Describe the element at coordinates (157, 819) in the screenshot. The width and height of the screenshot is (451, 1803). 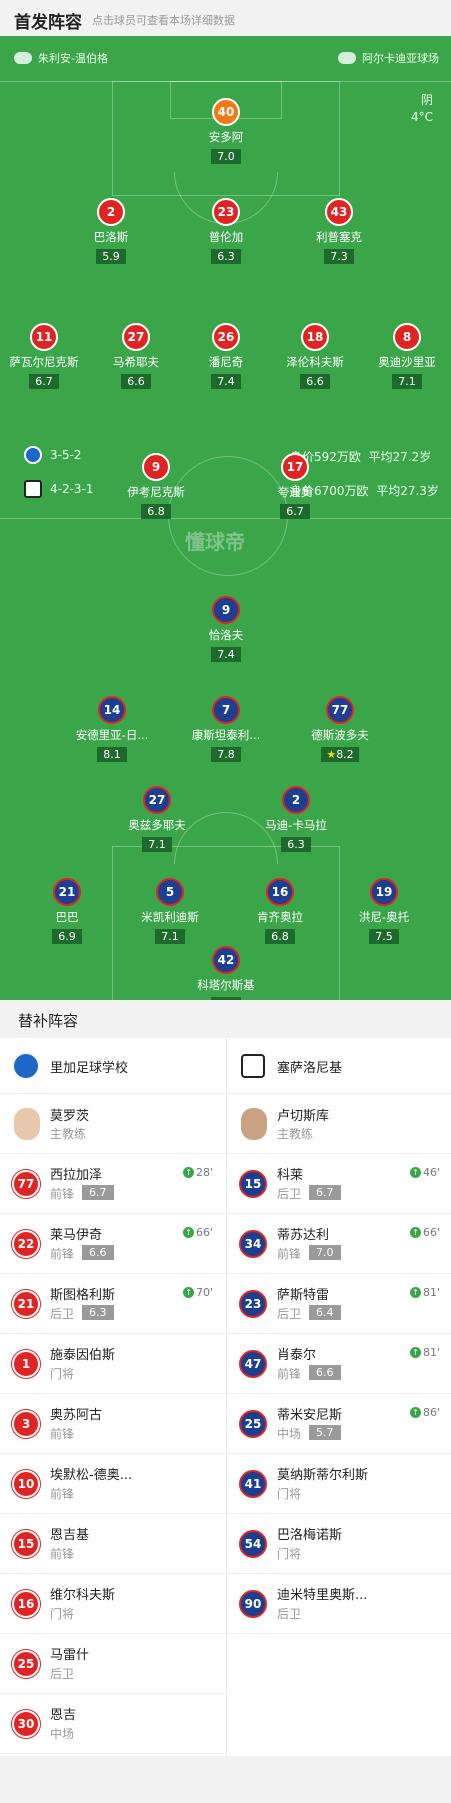
I see `away-player: 27 奥兹多耶夫 7.1` at that location.